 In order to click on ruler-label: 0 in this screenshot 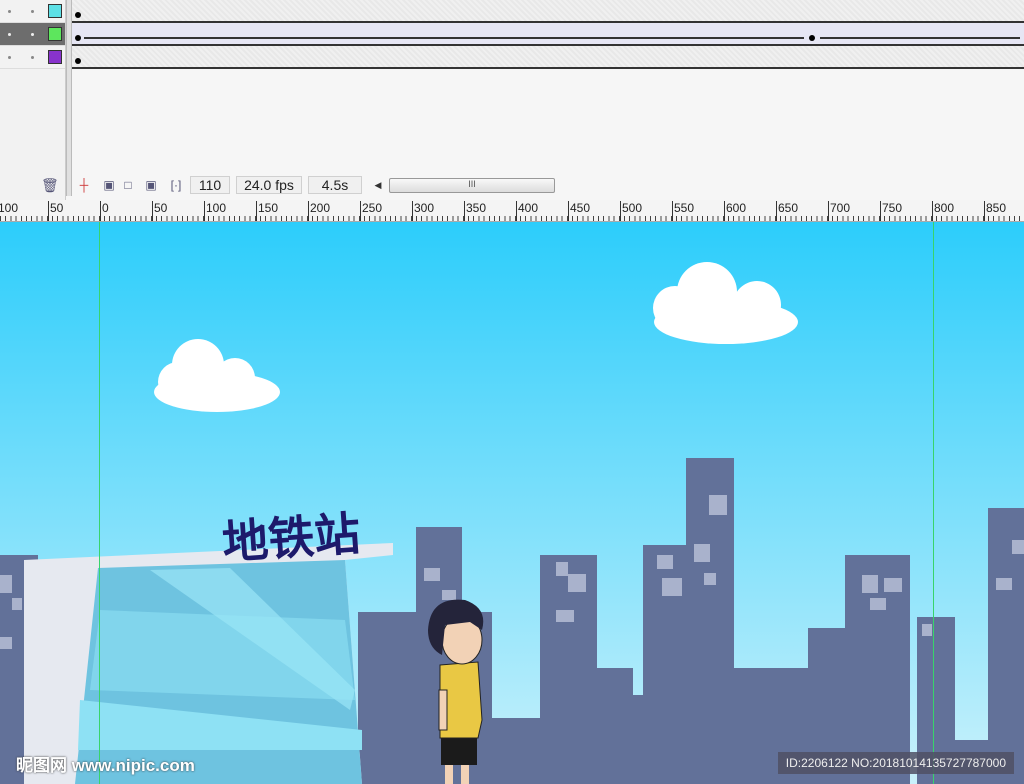, I will do `click(104, 211)`.